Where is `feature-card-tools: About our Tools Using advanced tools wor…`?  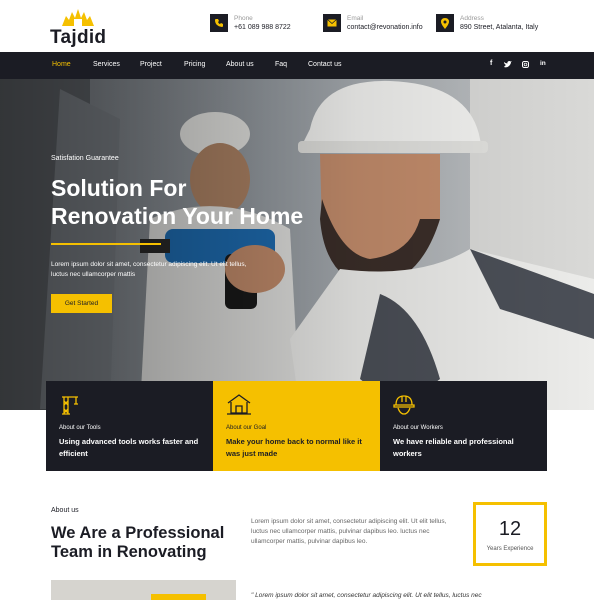
feature-card-tools: About our Tools Using advanced tools wor… is located at coordinates (129, 426).